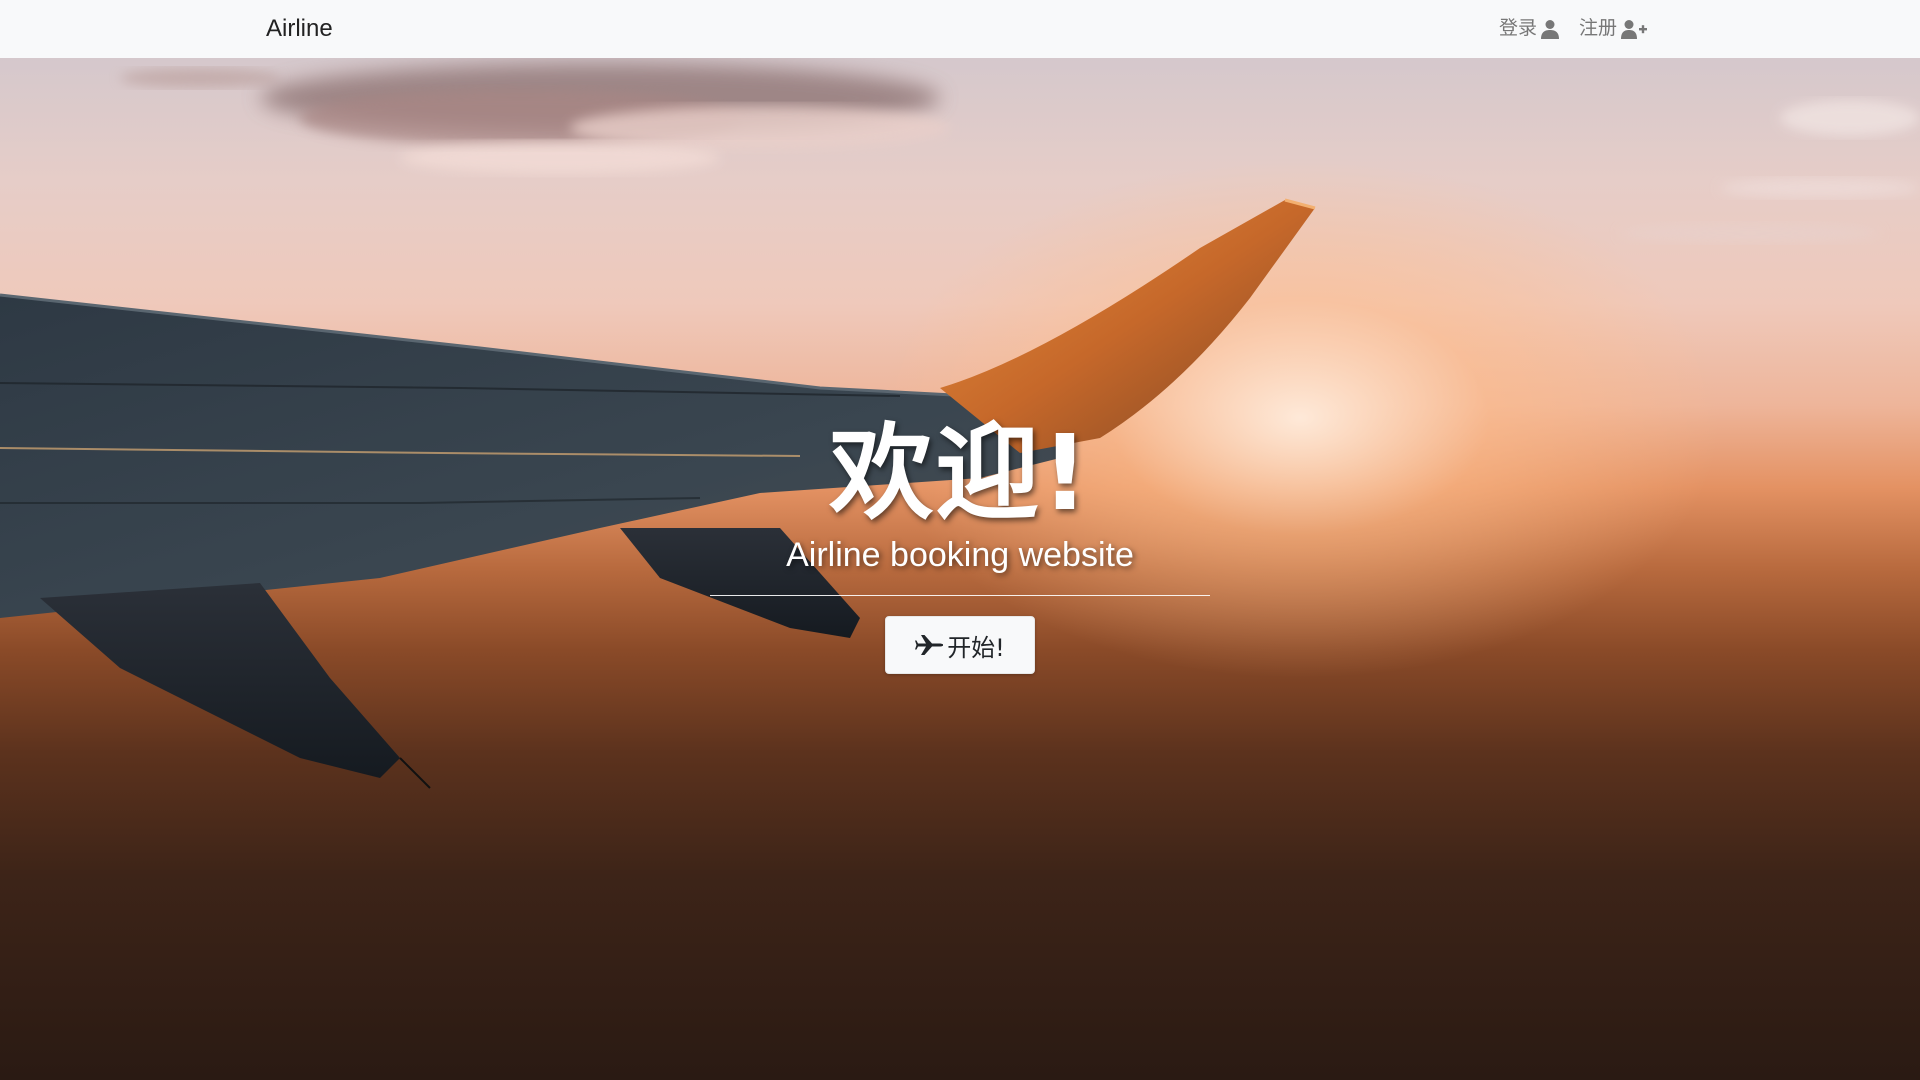 The width and height of the screenshot is (1920, 1080). I want to click on register-link: 注册, so click(1613, 29).